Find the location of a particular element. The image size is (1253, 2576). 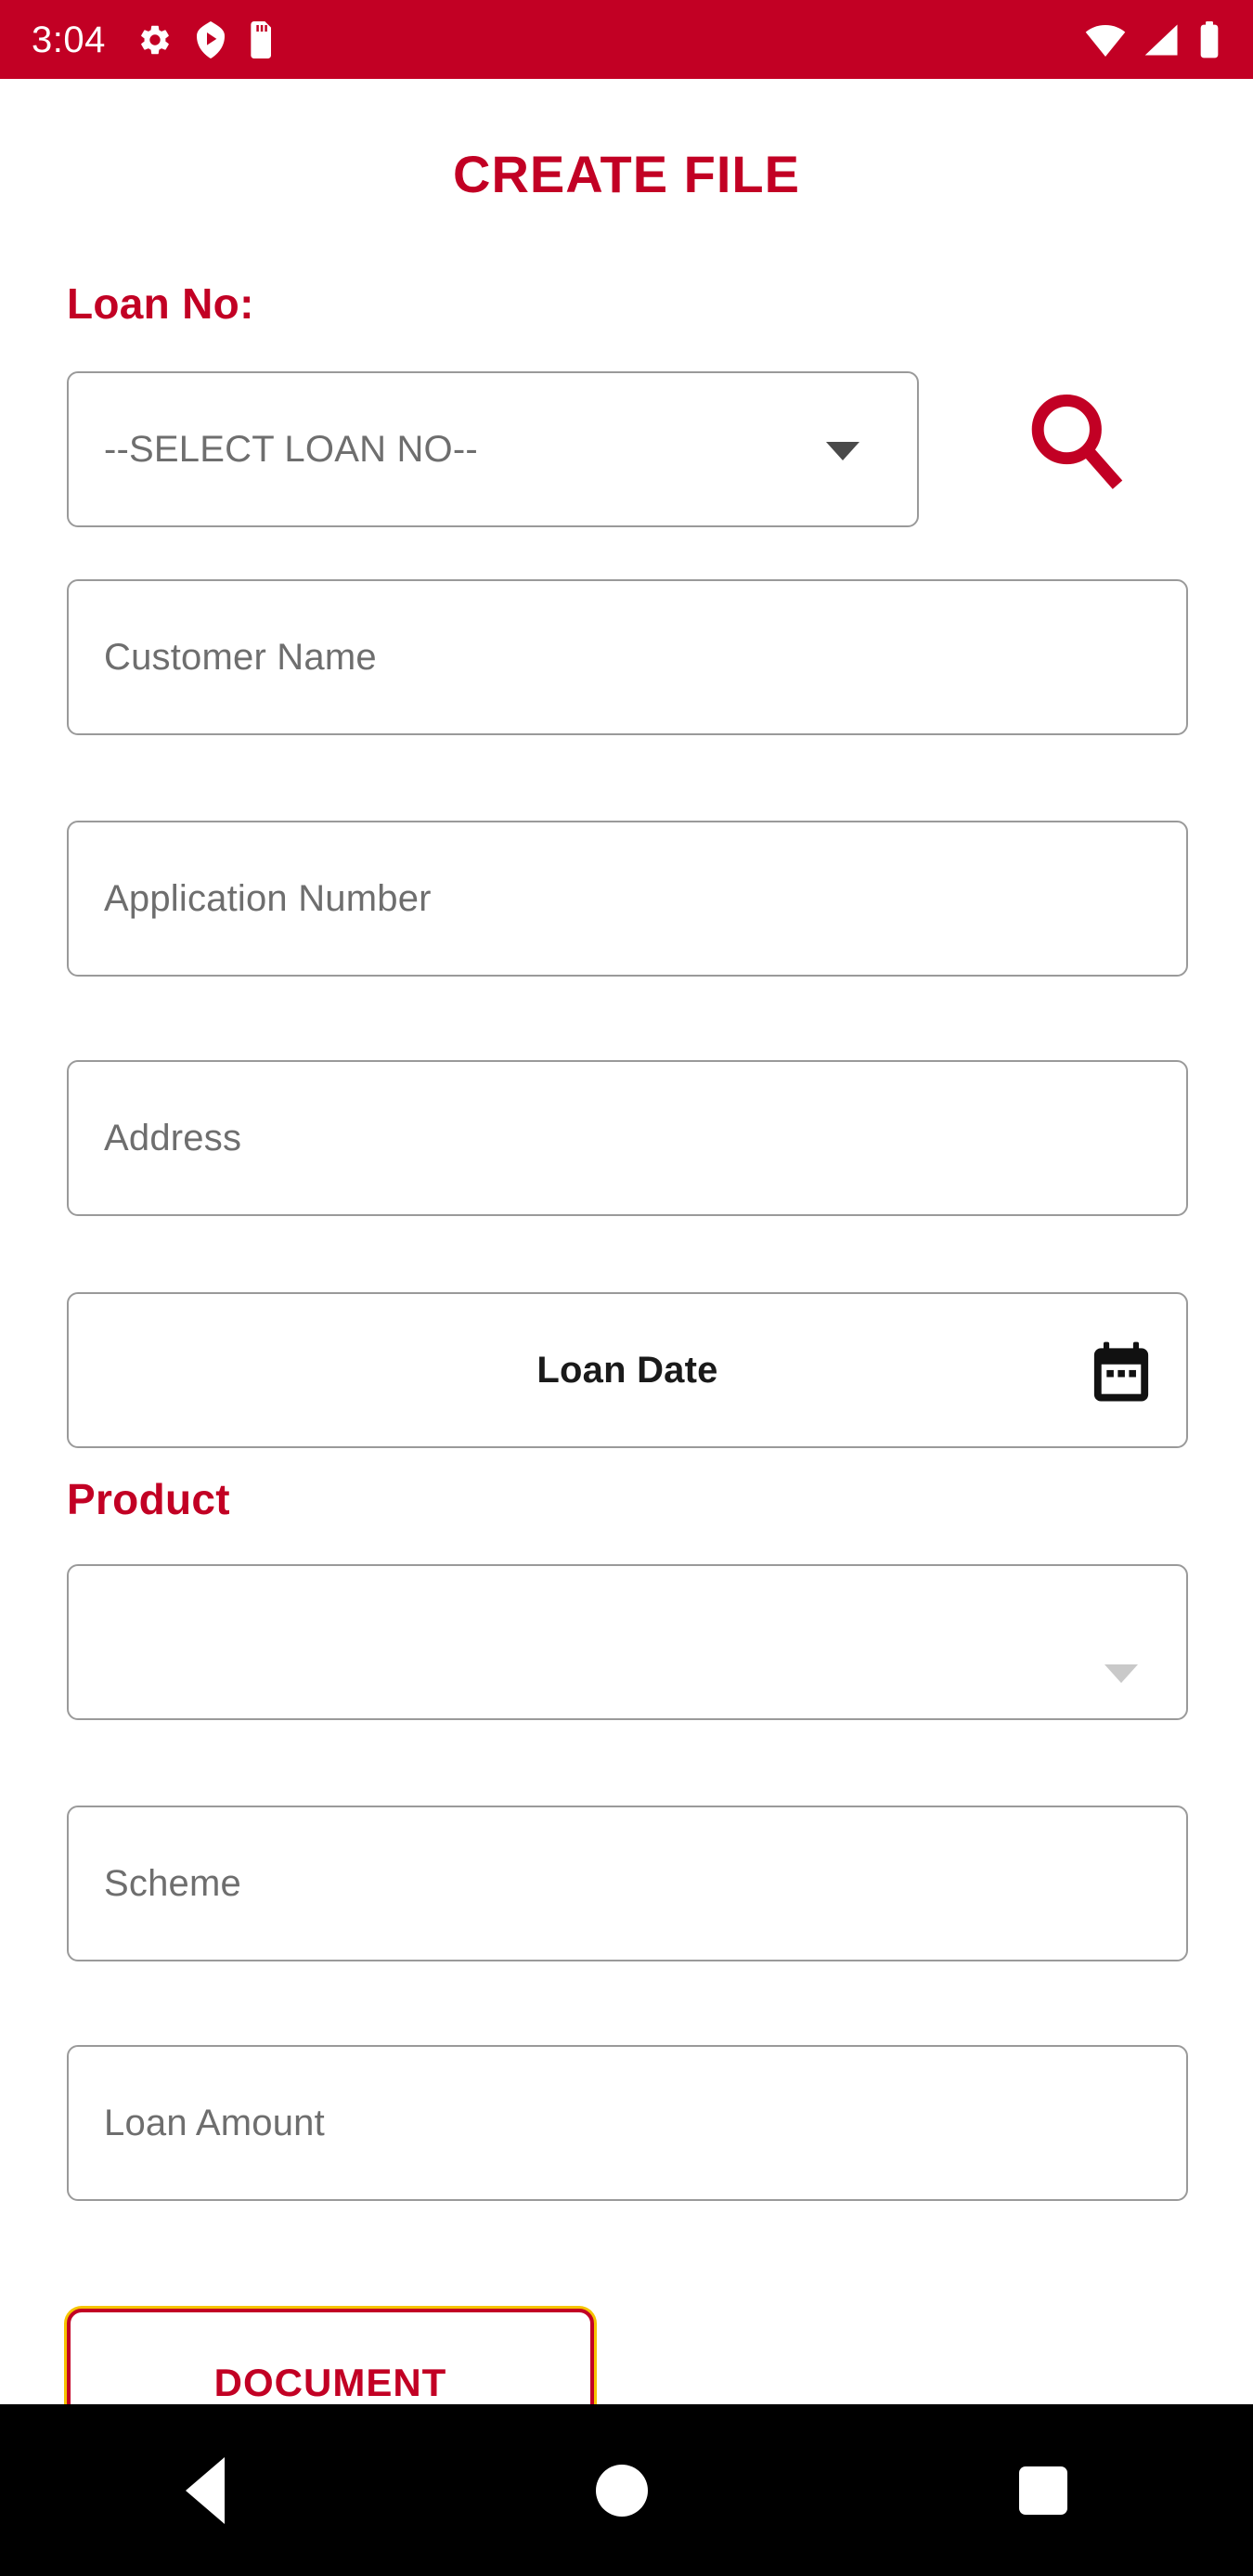

status-bar-clock: 3:04 is located at coordinates (69, 39).